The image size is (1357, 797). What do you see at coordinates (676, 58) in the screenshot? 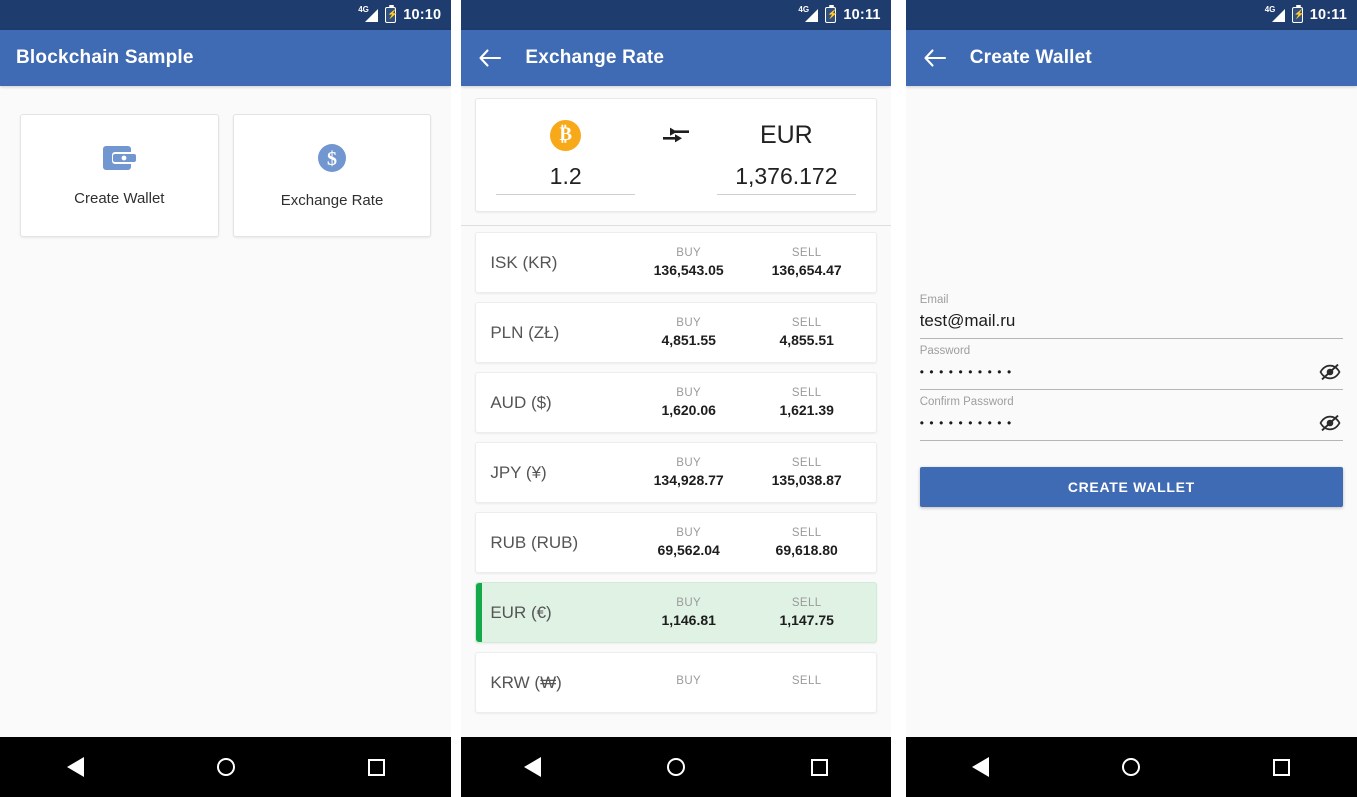
I see `app-bar-exchange-rate: Exchange Rate` at bounding box center [676, 58].